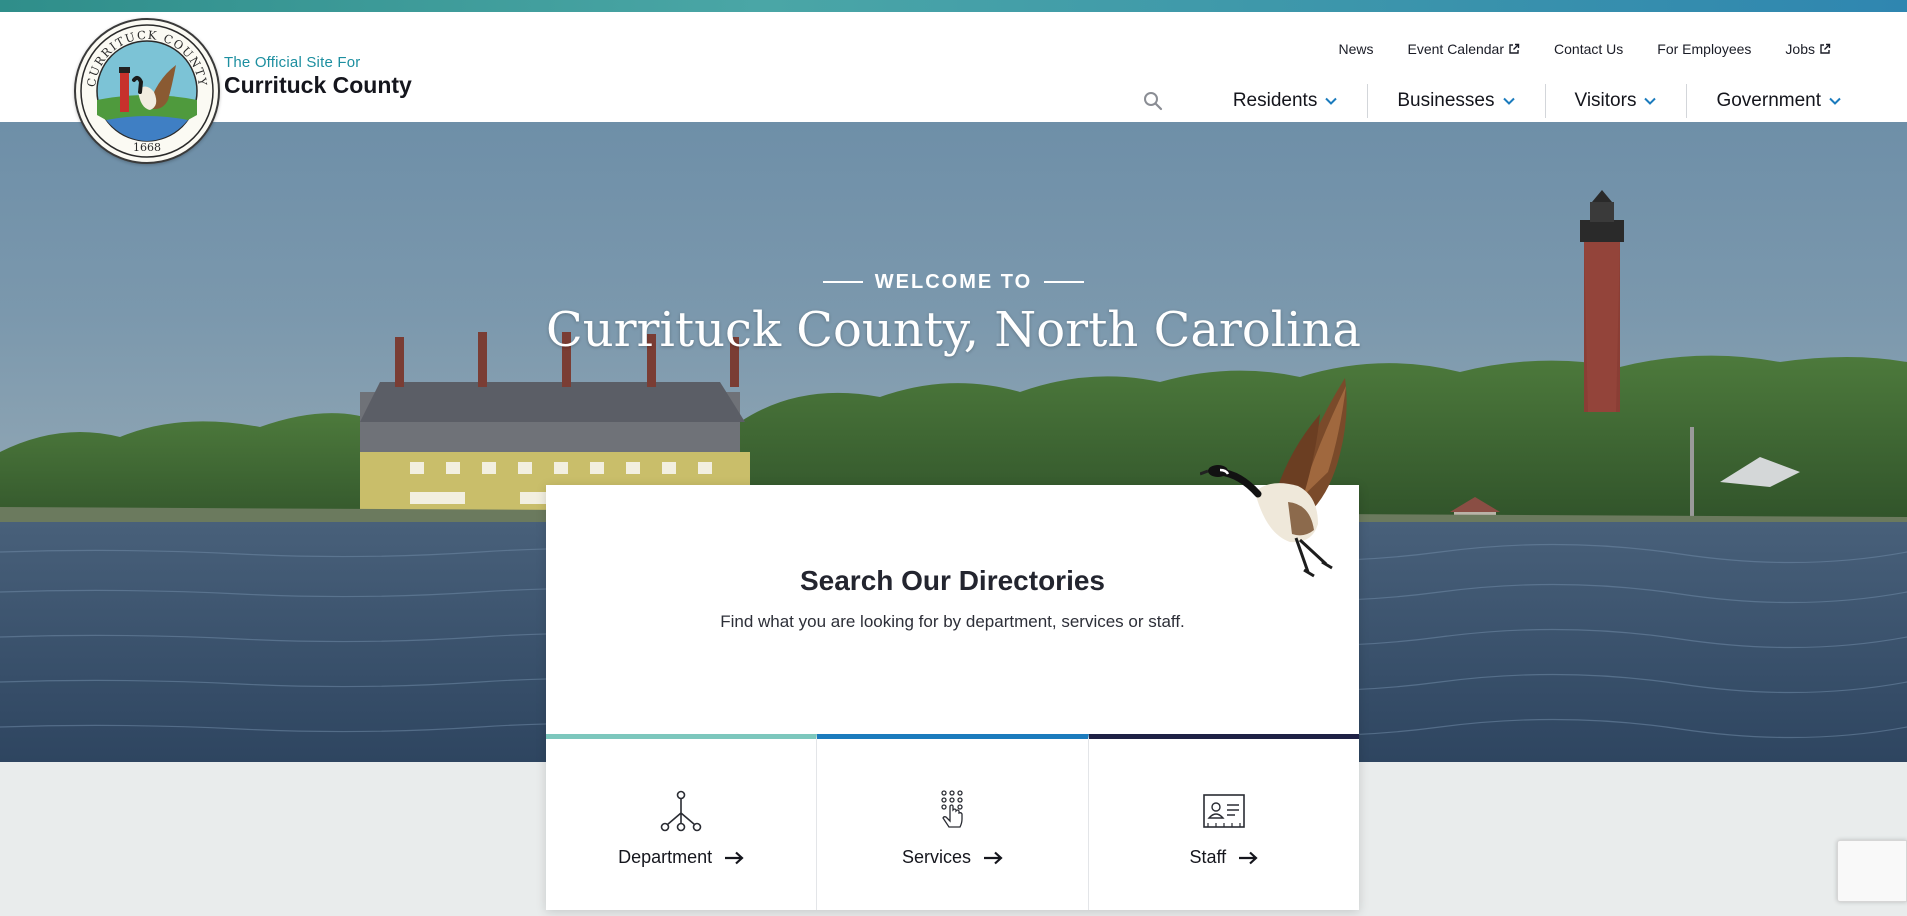 Image resolution: width=1907 pixels, height=916 pixels. What do you see at coordinates (1588, 49) in the screenshot?
I see `utility-link-contact-us: Contact Us` at bounding box center [1588, 49].